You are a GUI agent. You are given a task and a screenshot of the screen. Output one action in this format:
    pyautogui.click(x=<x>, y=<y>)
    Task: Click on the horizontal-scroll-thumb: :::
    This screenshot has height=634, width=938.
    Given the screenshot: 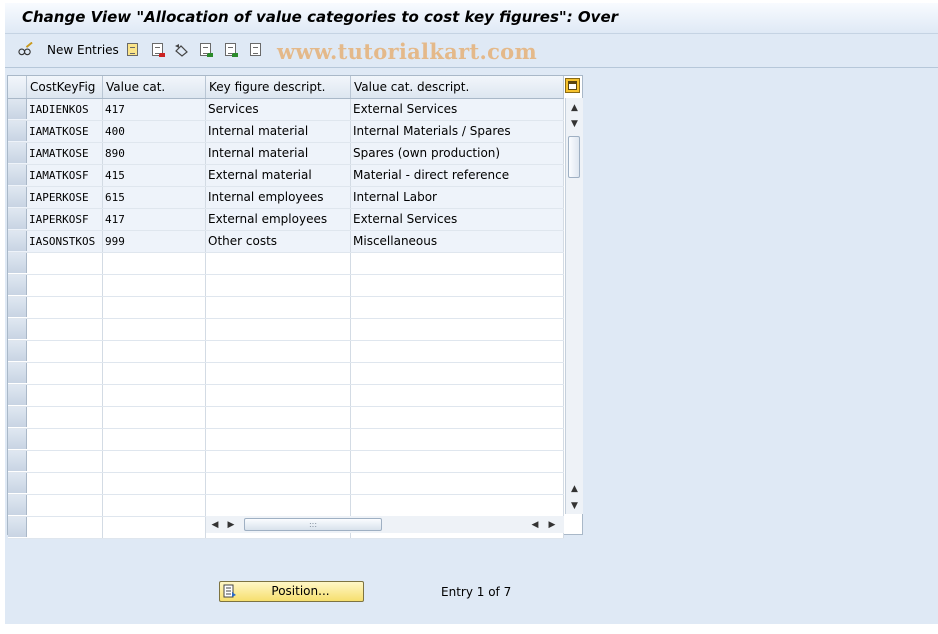 What is the action you would take?
    pyautogui.click(x=313, y=524)
    